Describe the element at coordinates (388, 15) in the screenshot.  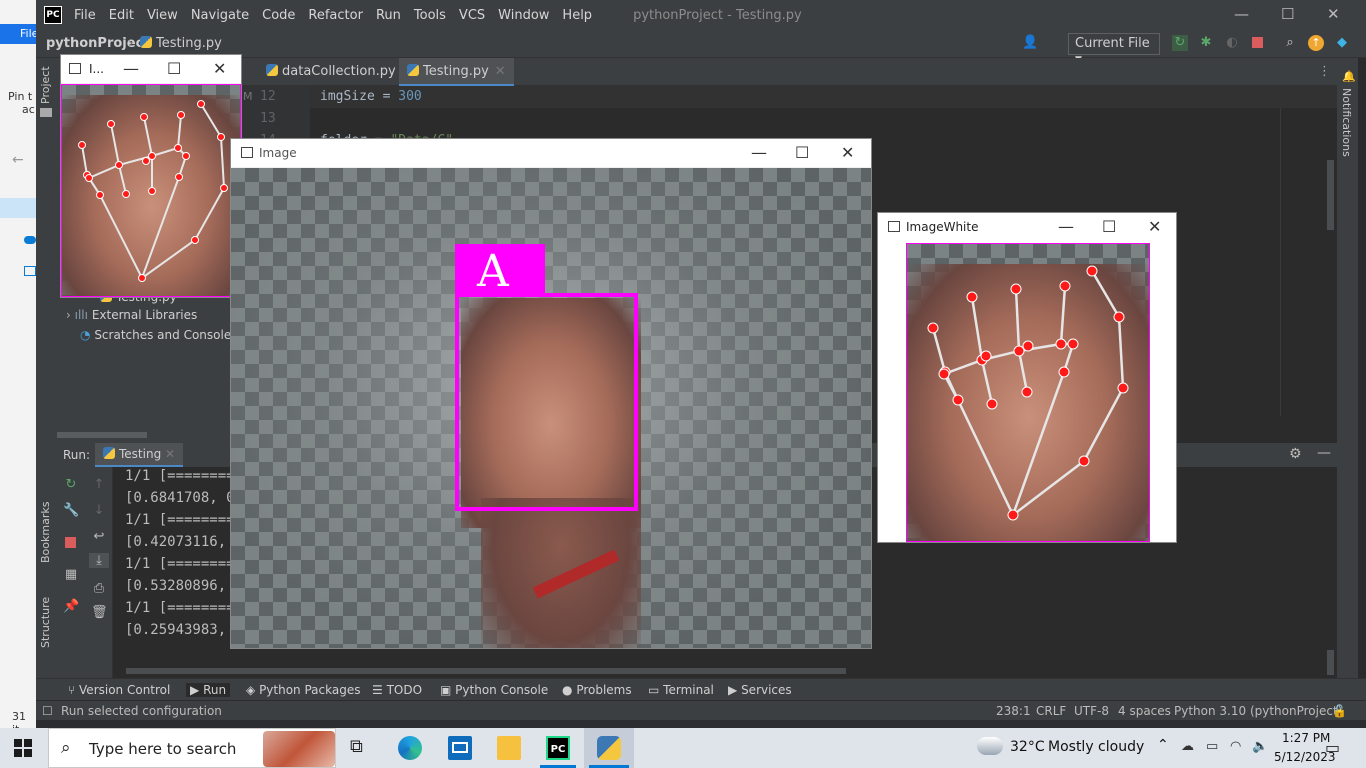
I see `menu-run: Run` at that location.